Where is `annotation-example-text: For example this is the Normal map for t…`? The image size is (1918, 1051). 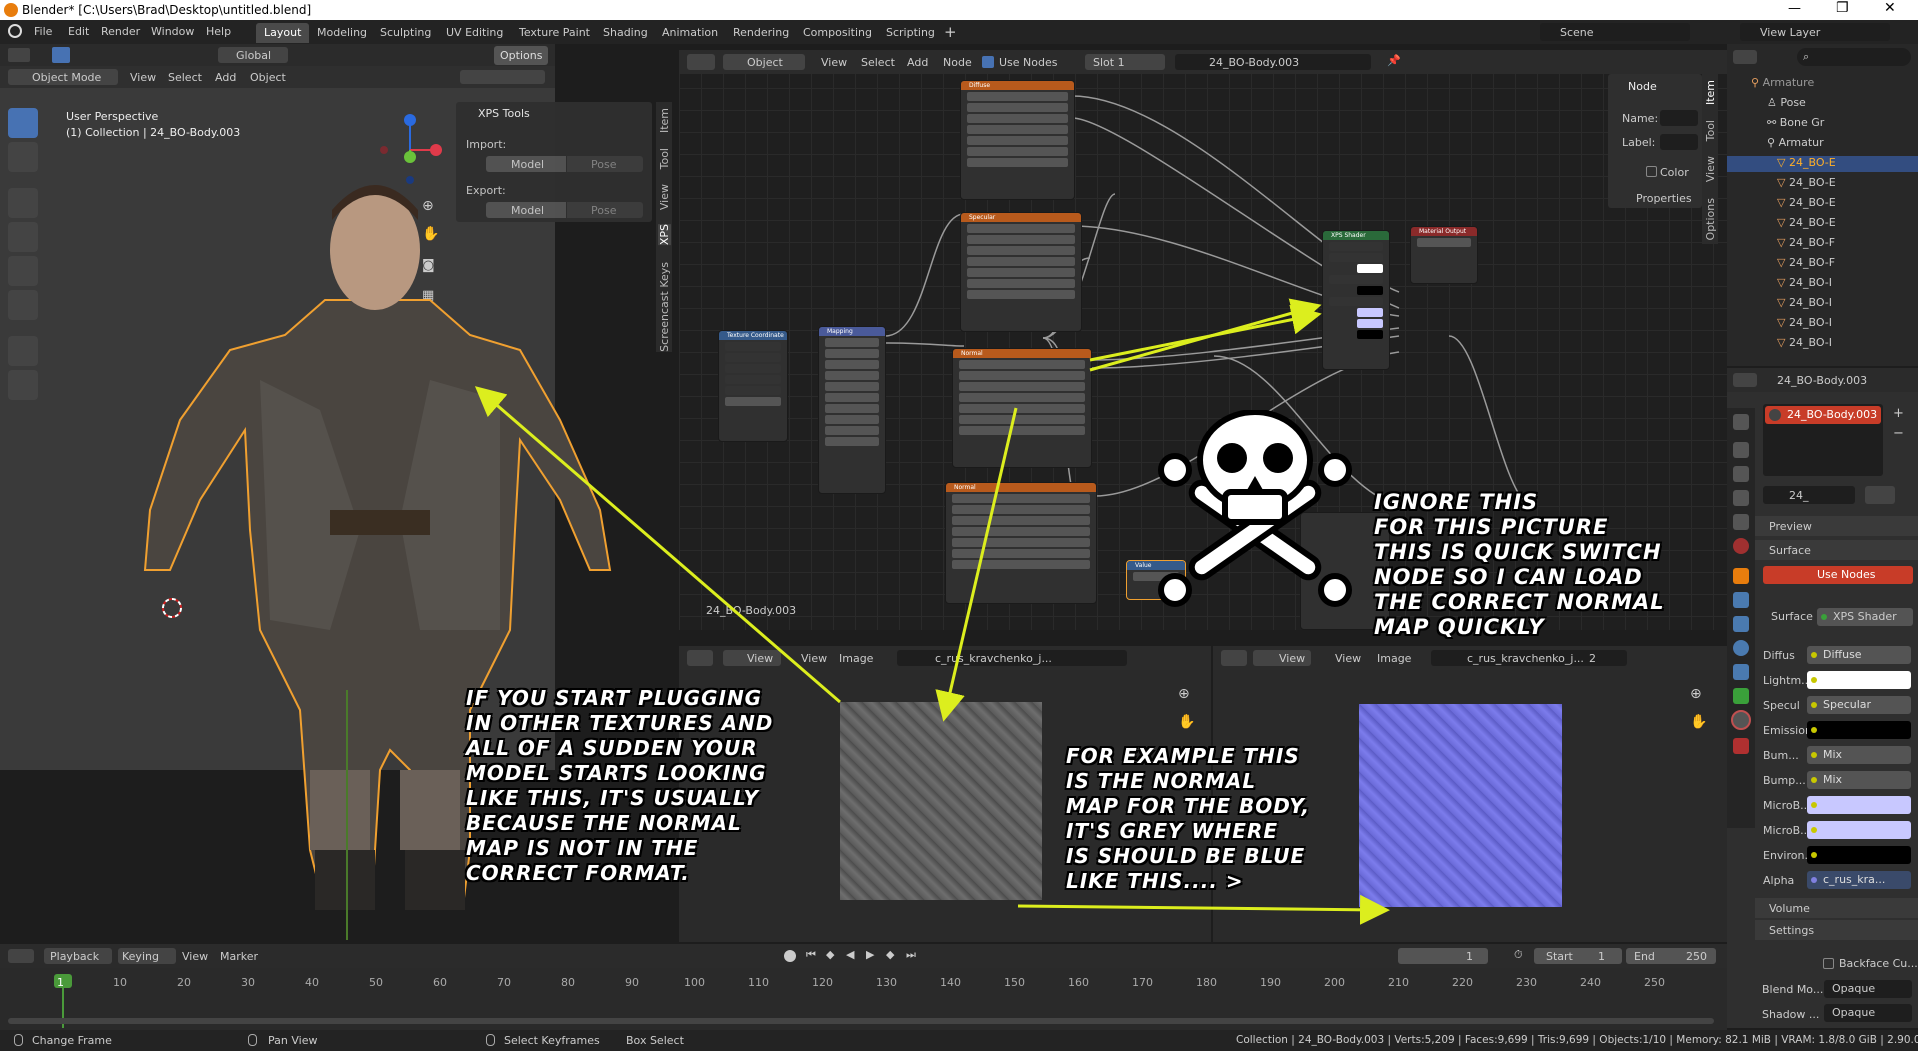
annotation-example-text: For example this is the Normal map for t… is located at coordinates (1188, 818).